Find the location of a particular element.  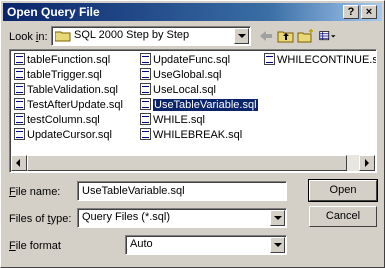

up-folder-icon is located at coordinates (286, 36).